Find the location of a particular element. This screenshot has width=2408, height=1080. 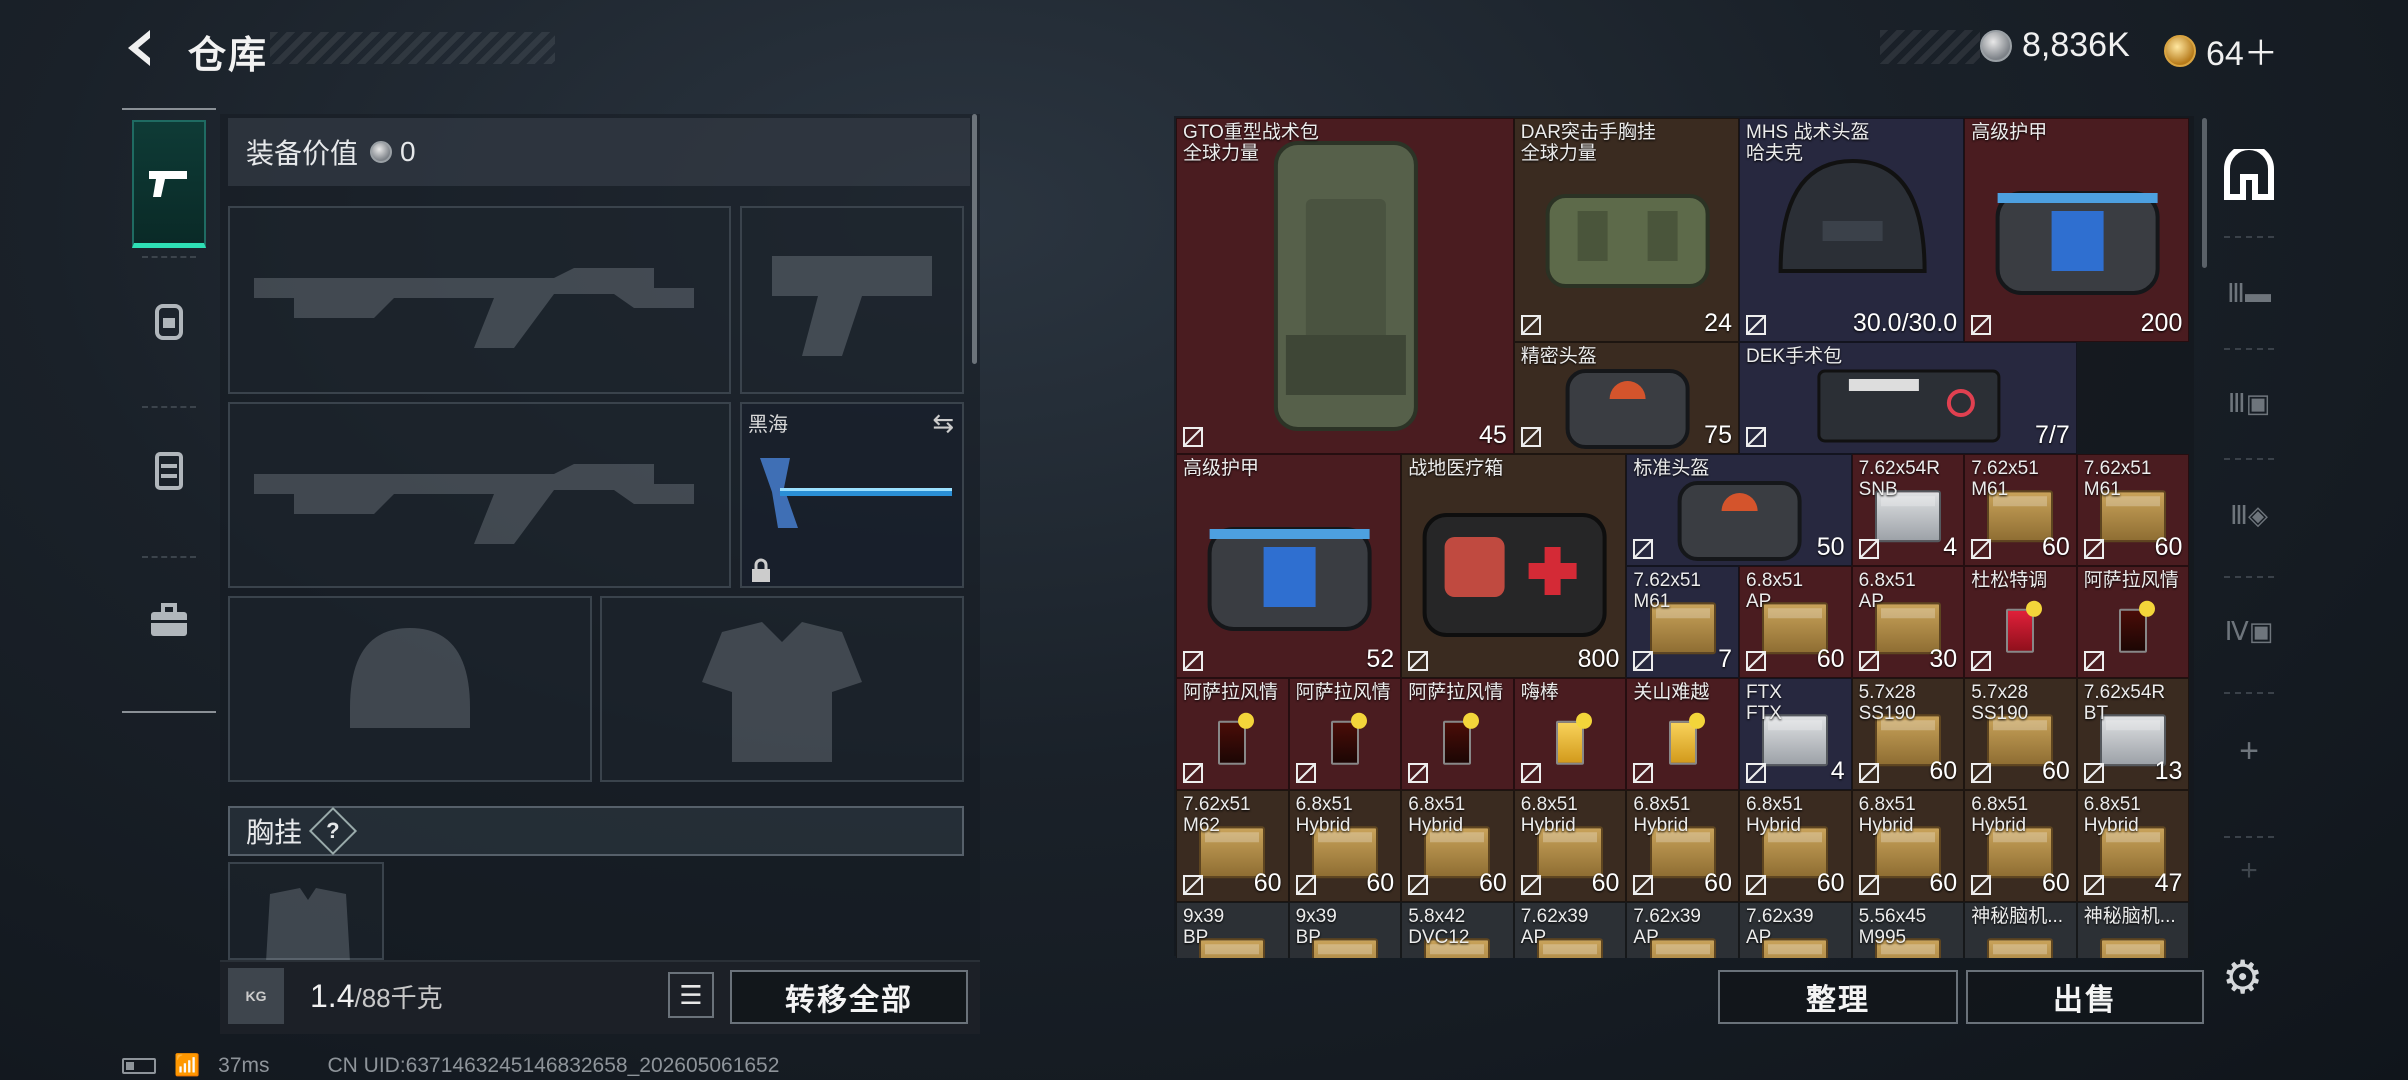

stash-item: 5.56x45 M995 is located at coordinates (1908, 930).